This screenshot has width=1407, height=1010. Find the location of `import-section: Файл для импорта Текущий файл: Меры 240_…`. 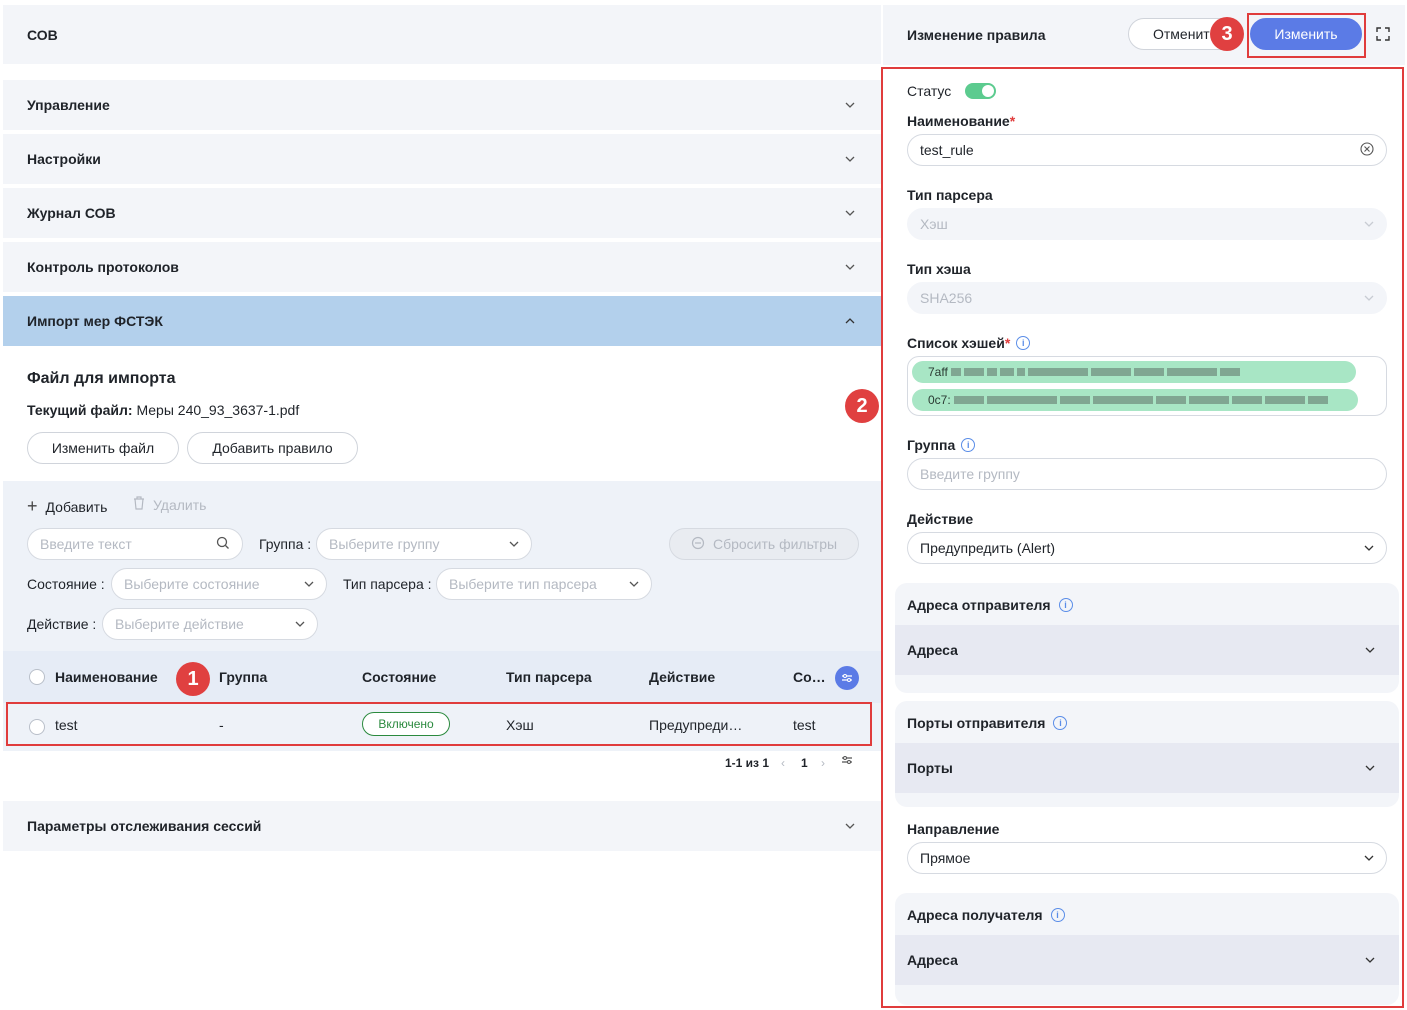

import-section: Файл для импорта Текущий файл: Меры 240_… is located at coordinates (442, 413).